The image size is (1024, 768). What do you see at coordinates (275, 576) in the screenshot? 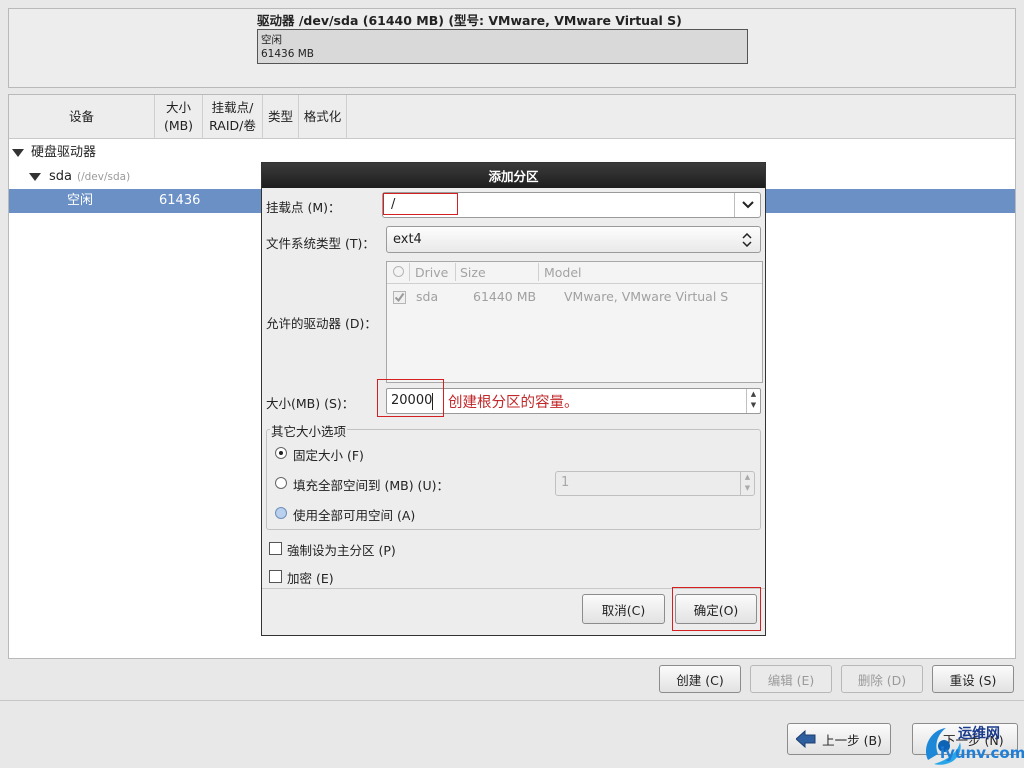
I see `encrypt-checkbox` at bounding box center [275, 576].